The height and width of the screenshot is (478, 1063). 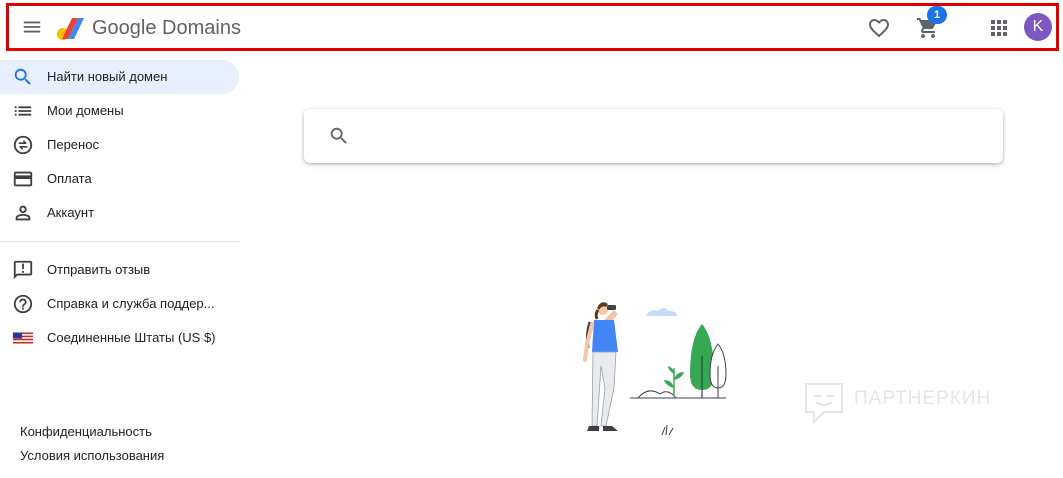 What do you see at coordinates (23, 304) in the screenshot?
I see `help-icon` at bounding box center [23, 304].